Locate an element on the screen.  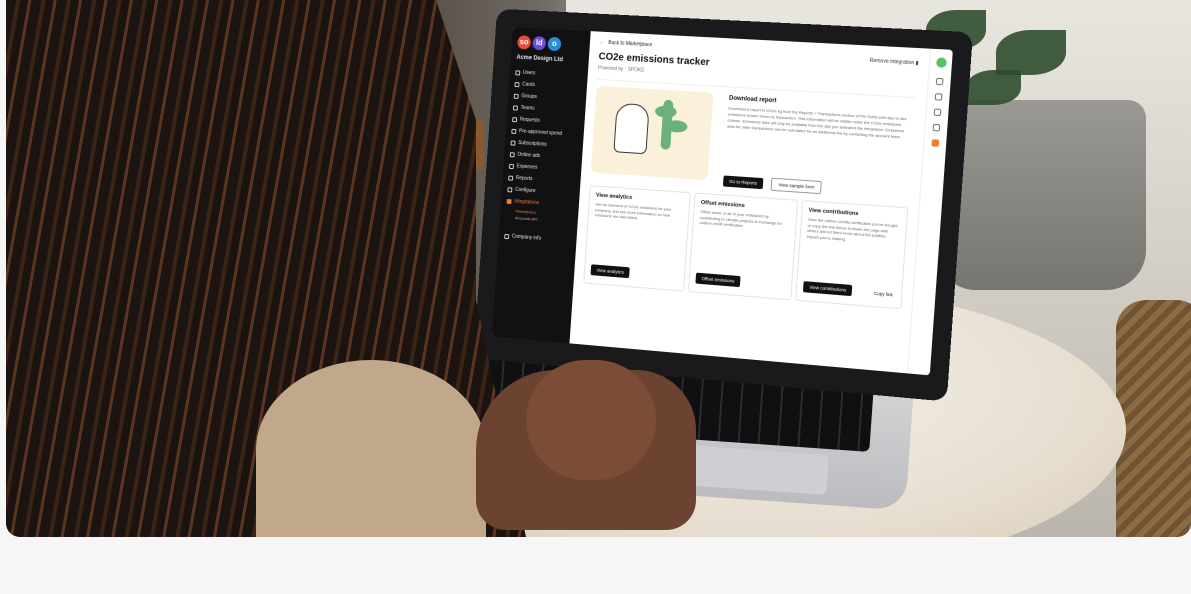
sidebar-item-label: Groups is located at coordinates (529, 96).